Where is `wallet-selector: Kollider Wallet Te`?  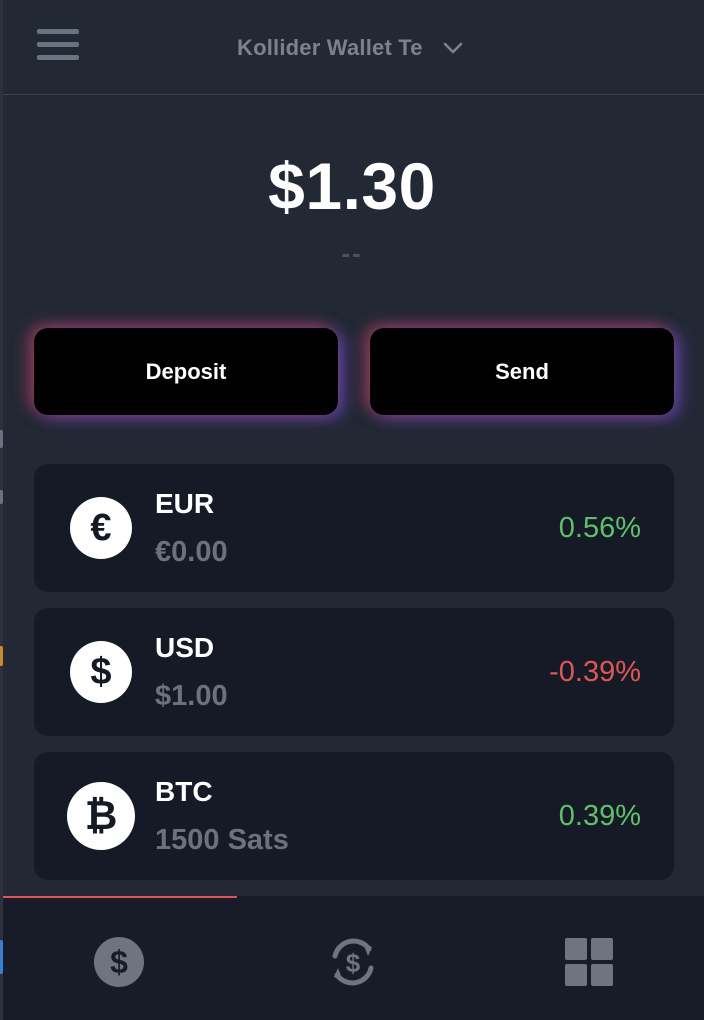
wallet-selector: Kollider Wallet Te is located at coordinates (357, 48).